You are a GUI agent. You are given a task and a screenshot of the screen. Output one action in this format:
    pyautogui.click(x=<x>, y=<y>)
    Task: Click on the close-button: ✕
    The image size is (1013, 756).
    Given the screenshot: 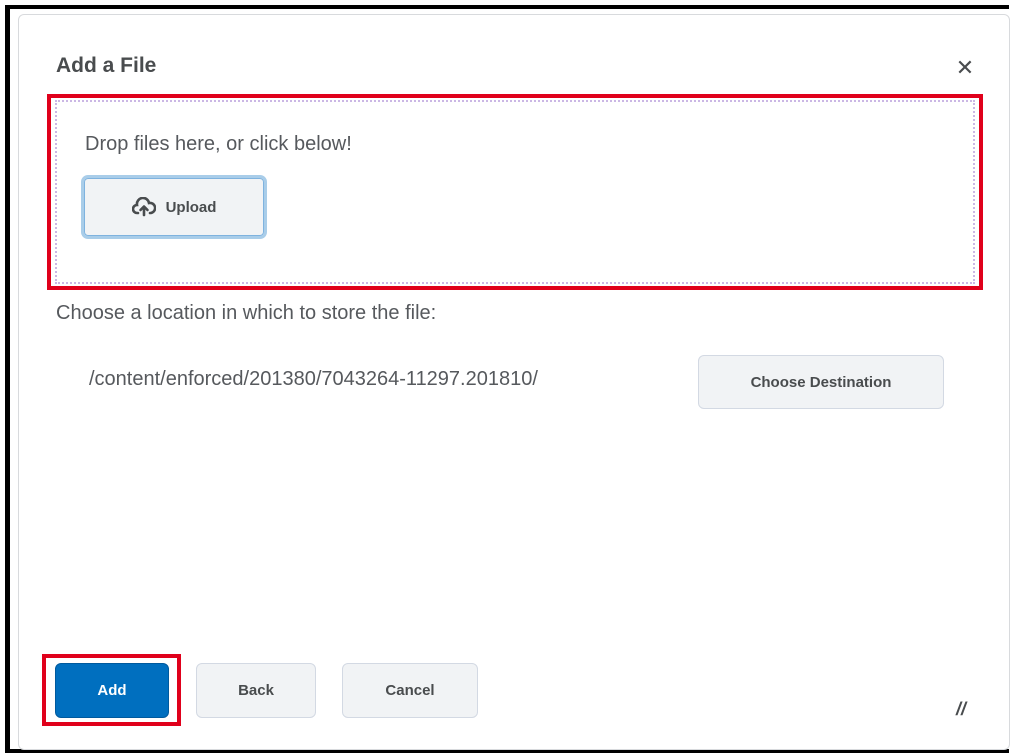 What is the action you would take?
    pyautogui.click(x=965, y=68)
    